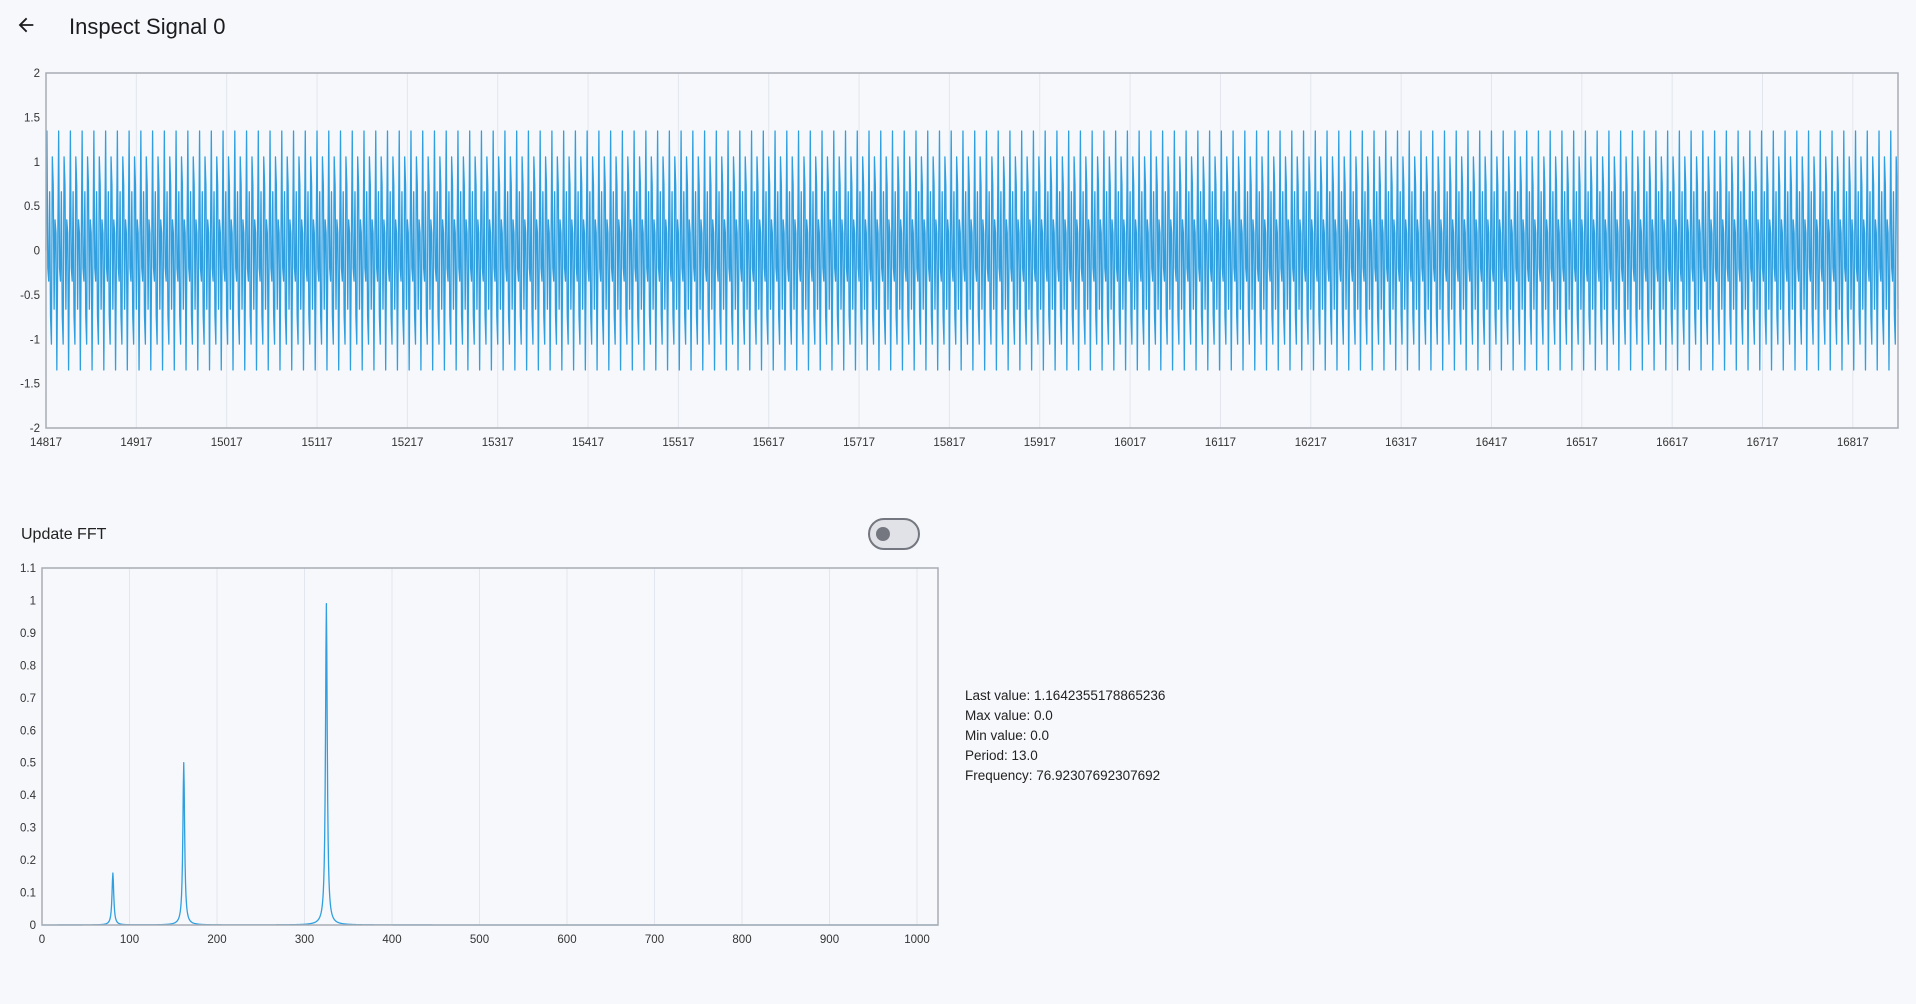 This screenshot has width=1916, height=1004. I want to click on y-tick-label: -1.5, so click(30, 385).